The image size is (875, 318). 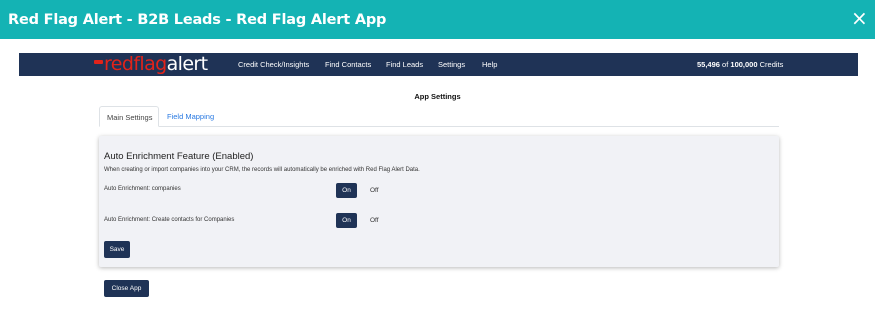 What do you see at coordinates (437, 96) in the screenshot?
I see `page-title: App Settings` at bounding box center [437, 96].